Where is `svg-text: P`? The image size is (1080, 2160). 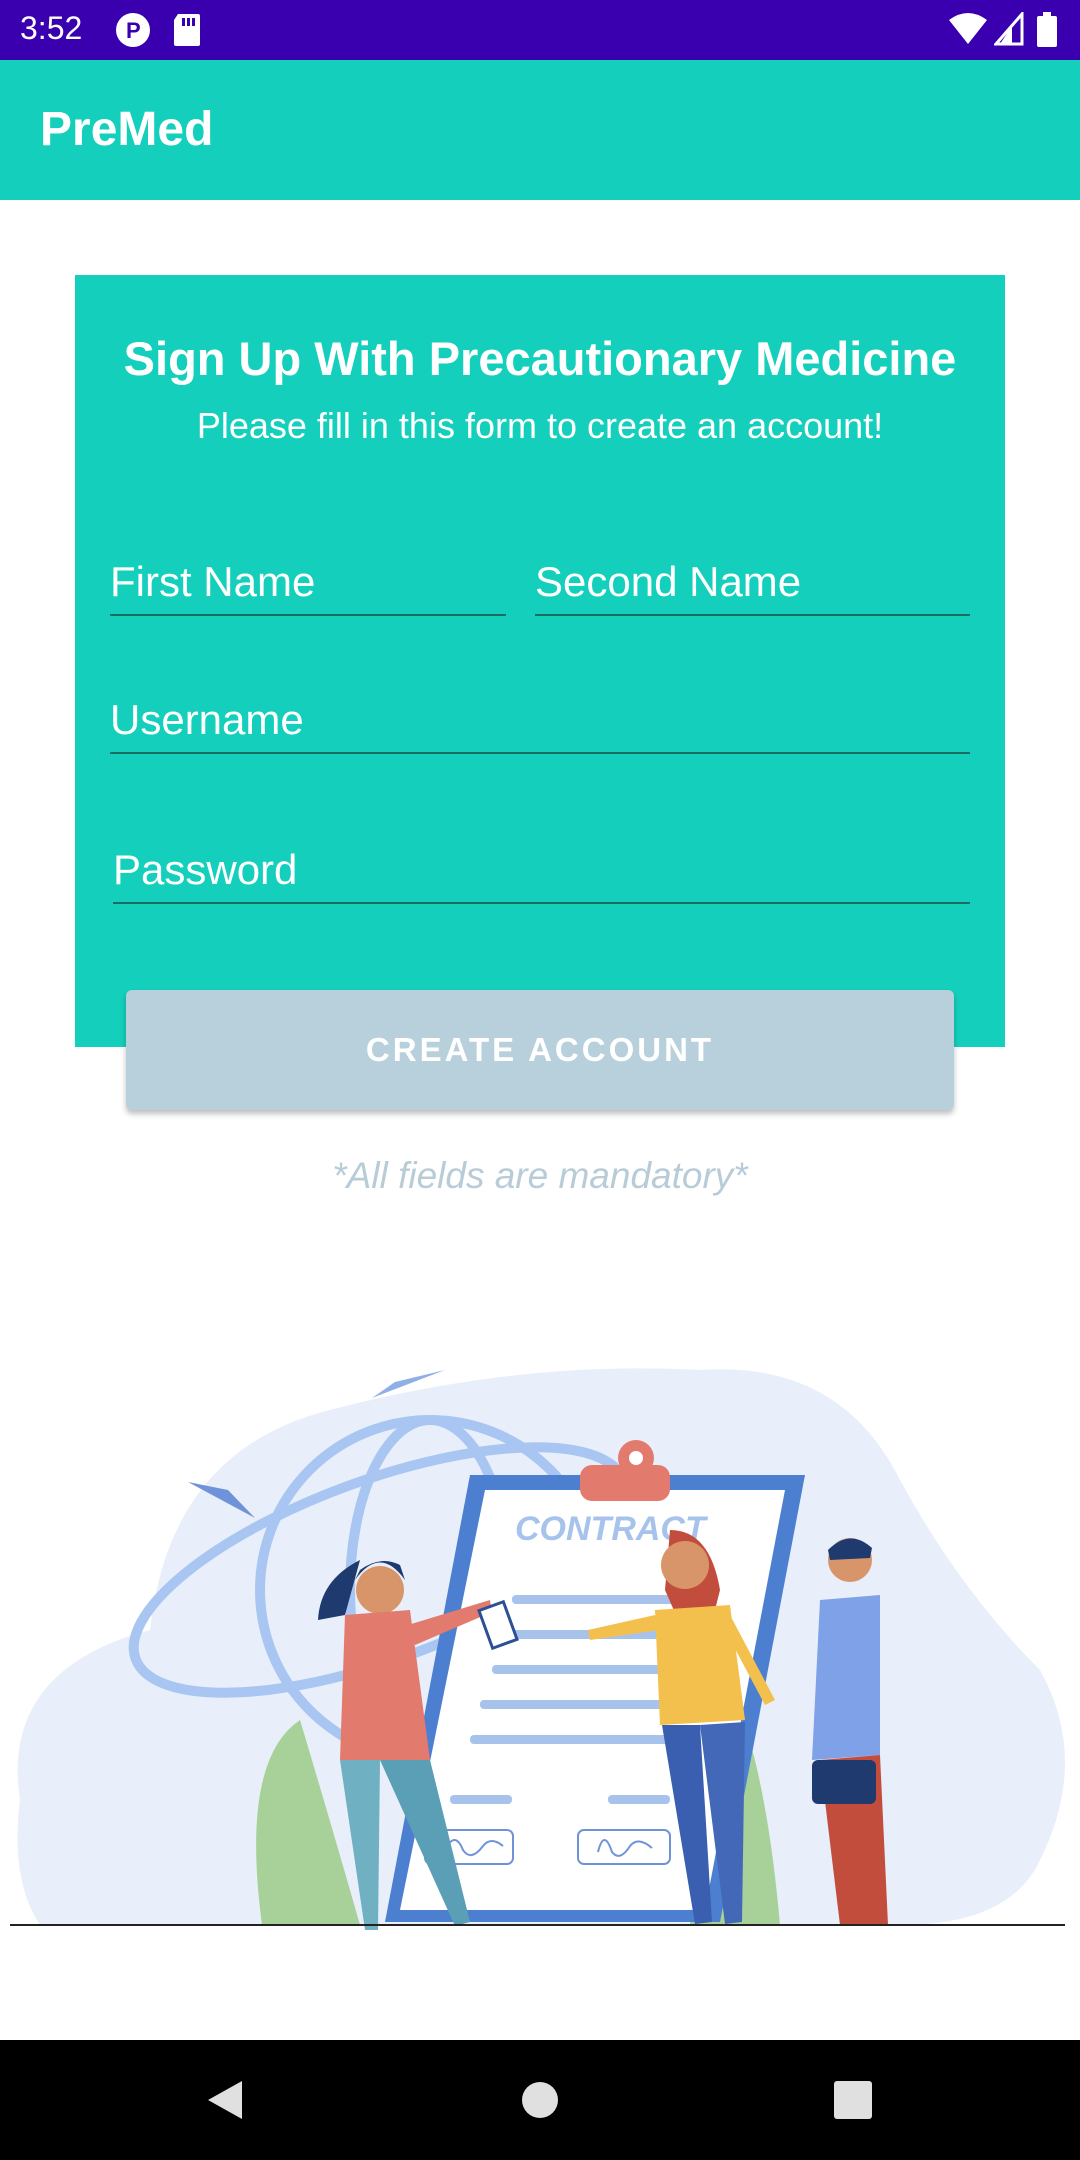 svg-text: P is located at coordinates (133, 30).